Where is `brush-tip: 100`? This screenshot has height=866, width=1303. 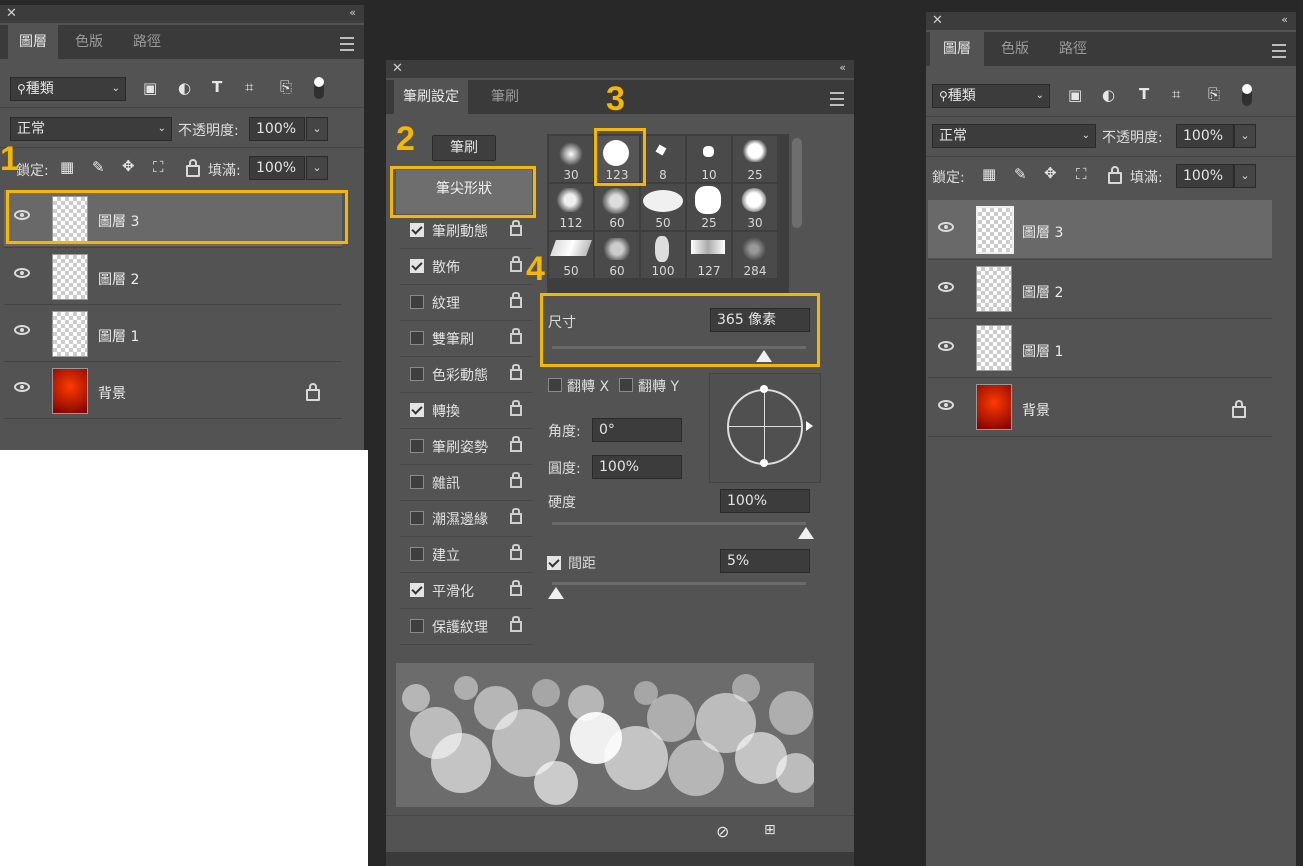 brush-tip: 100 is located at coordinates (663, 255).